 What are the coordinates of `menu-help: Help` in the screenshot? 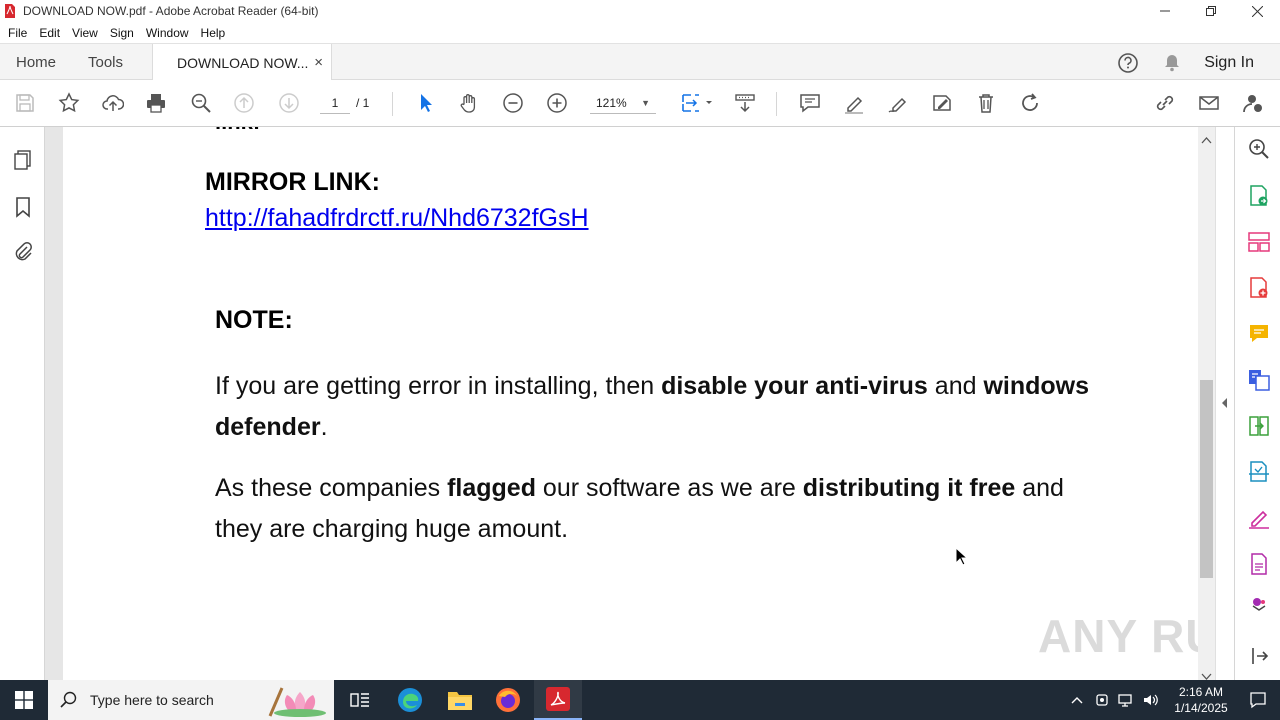 It's located at (213, 33).